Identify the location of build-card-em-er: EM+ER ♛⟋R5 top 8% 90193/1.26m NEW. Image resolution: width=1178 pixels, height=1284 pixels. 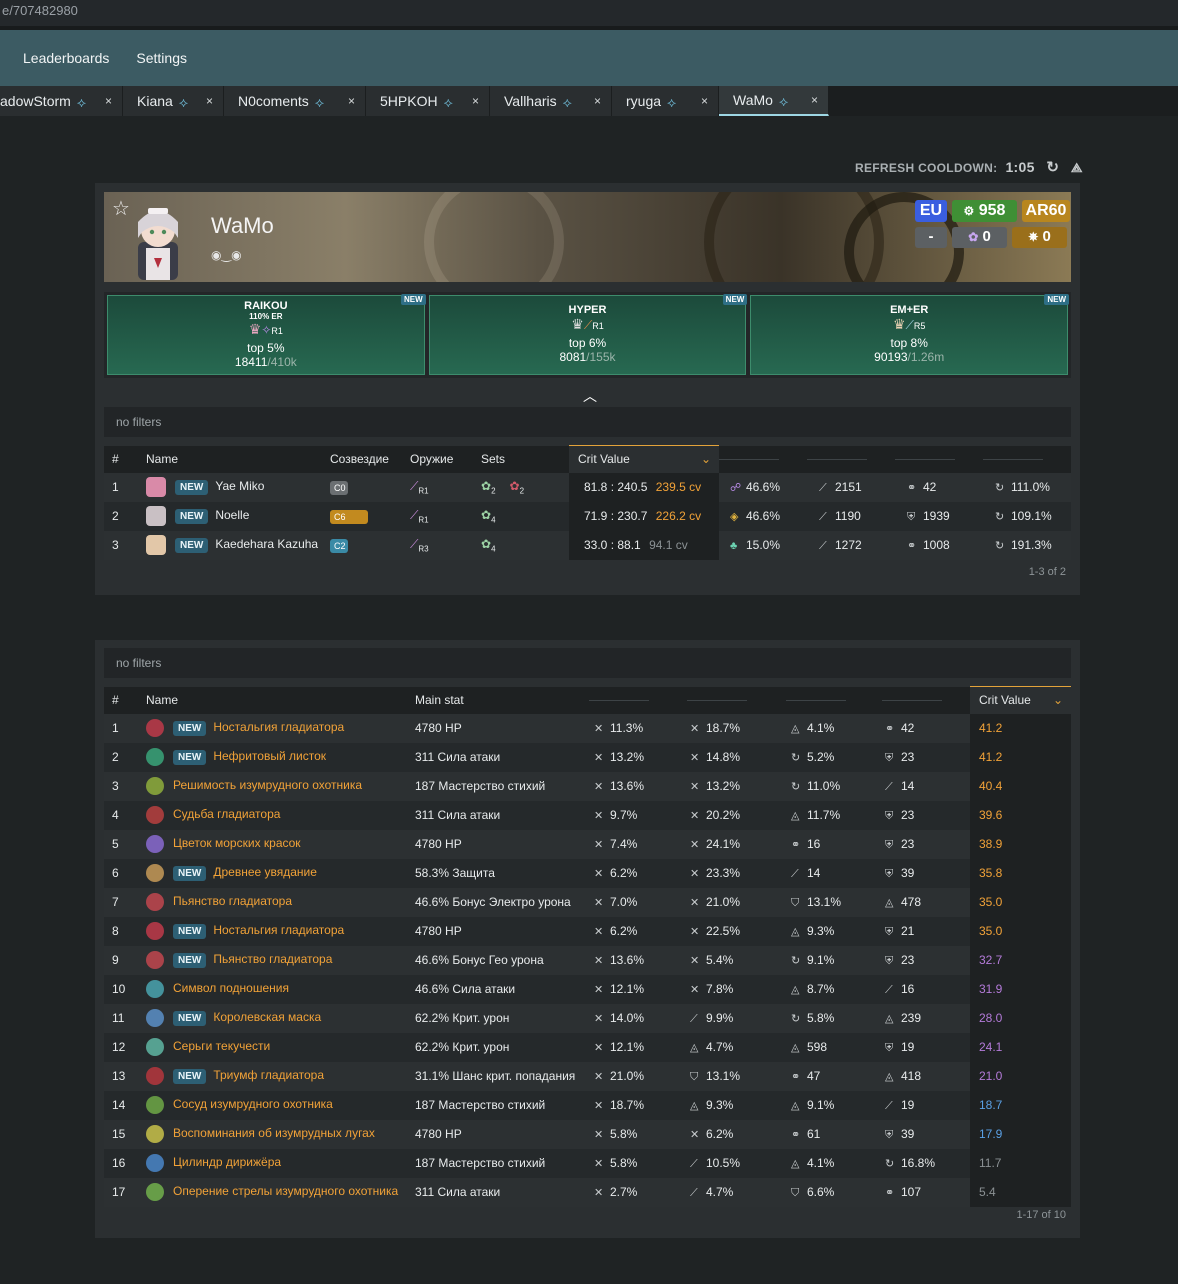
(910, 334).